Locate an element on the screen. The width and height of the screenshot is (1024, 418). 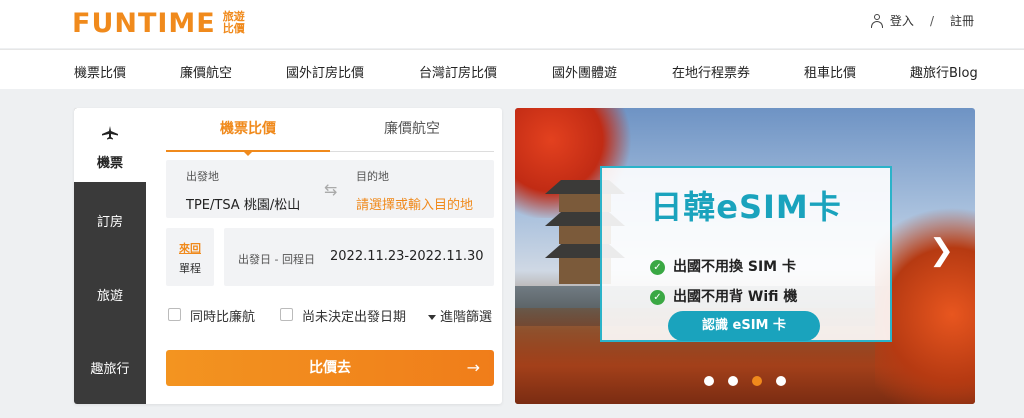
site-logo: FUNTIME 旅遊 比價 is located at coordinates (158, 23).